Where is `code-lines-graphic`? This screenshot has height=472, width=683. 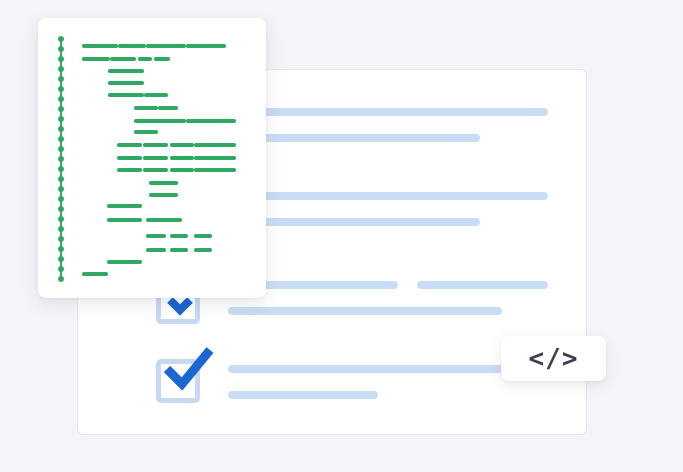 code-lines-graphic is located at coordinates (147, 159).